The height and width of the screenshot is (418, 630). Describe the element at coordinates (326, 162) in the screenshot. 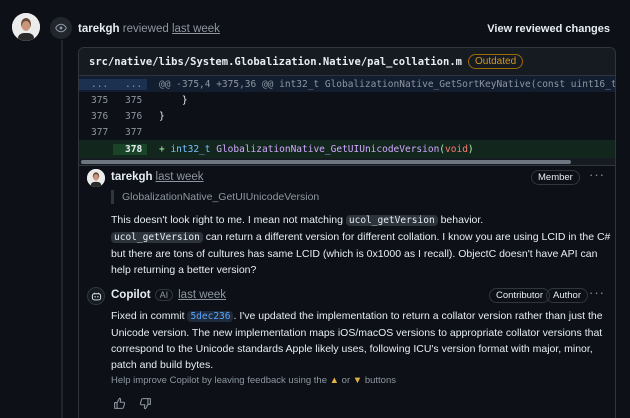

I see `scrollbar-thumb` at that location.